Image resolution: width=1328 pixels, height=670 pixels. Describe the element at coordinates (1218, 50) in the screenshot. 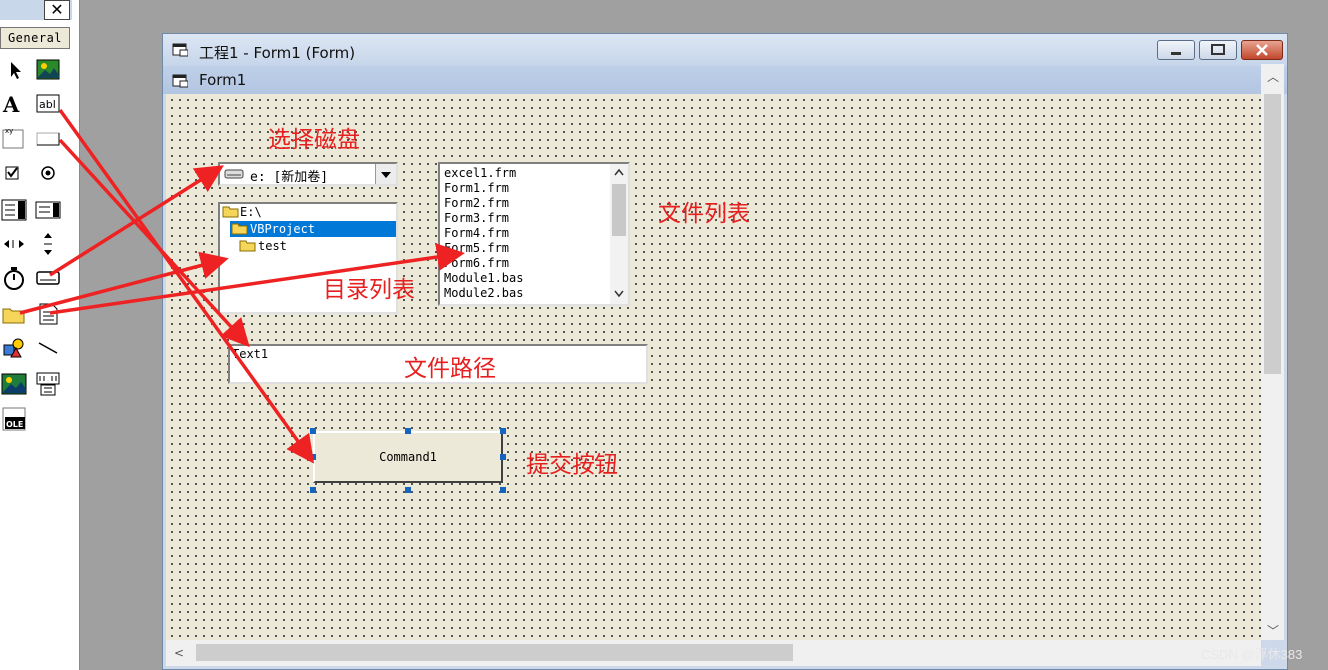

I see `maximize-button` at that location.